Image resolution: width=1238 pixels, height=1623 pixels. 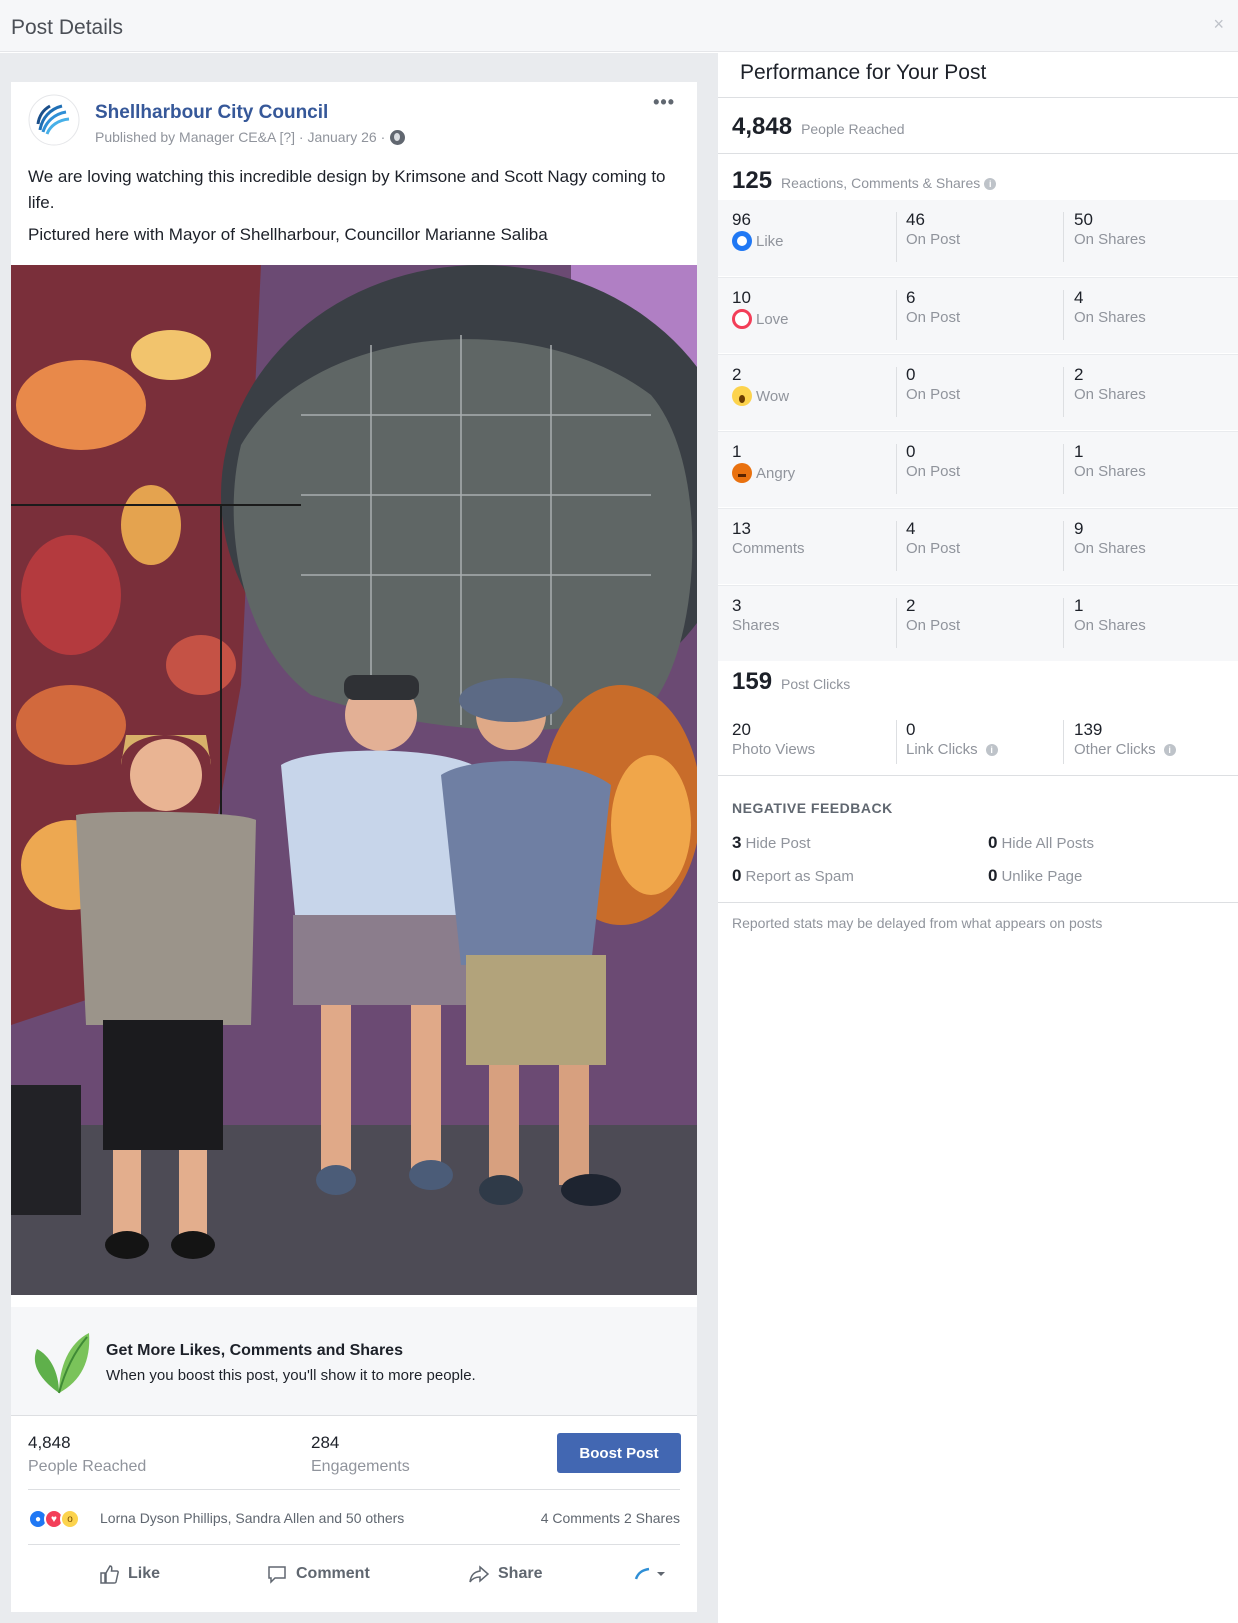 What do you see at coordinates (742, 241) in the screenshot?
I see `like-reaction-icon` at bounding box center [742, 241].